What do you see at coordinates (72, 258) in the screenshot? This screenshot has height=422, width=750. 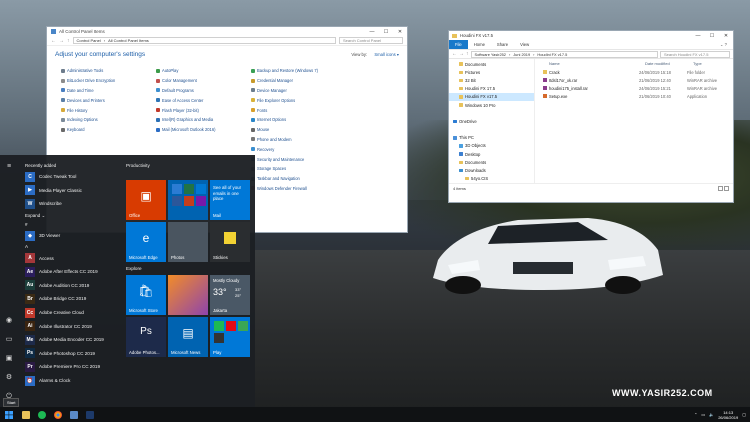 I see `start-app-item: A Access` at bounding box center [72, 258].